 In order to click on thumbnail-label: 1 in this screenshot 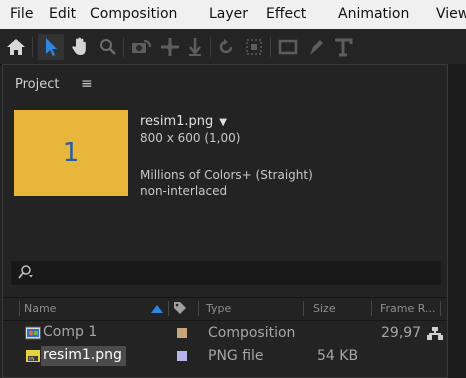, I will do `click(71, 153)`.